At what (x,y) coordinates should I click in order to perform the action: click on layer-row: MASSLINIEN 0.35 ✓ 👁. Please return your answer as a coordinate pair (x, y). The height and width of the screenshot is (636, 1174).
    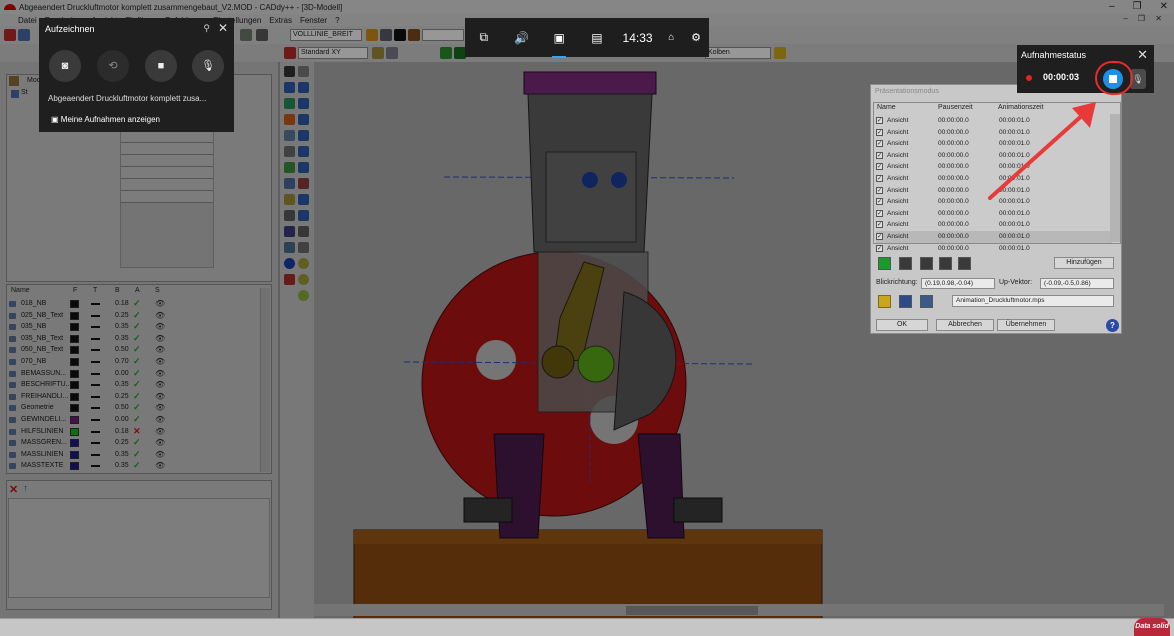
    Looking at the image, I should click on (134, 455).